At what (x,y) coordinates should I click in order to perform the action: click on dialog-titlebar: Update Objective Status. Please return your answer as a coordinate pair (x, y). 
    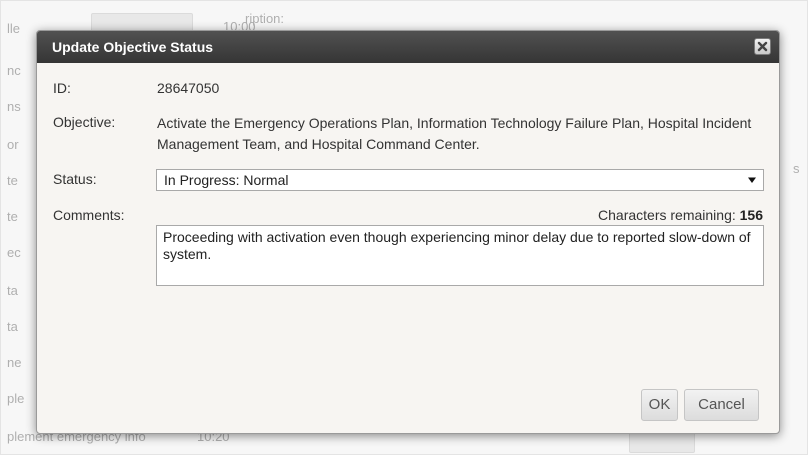
    Looking at the image, I should click on (408, 47).